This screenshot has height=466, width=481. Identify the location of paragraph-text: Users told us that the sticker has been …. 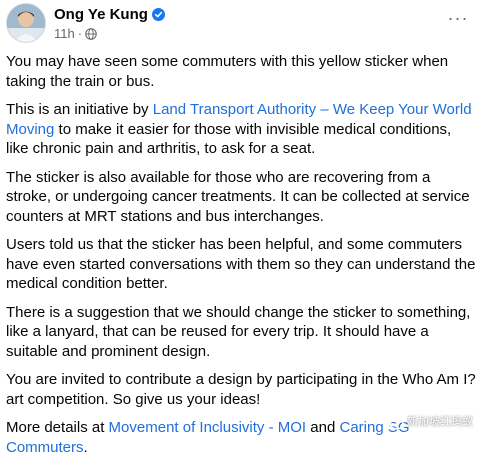
(241, 264).